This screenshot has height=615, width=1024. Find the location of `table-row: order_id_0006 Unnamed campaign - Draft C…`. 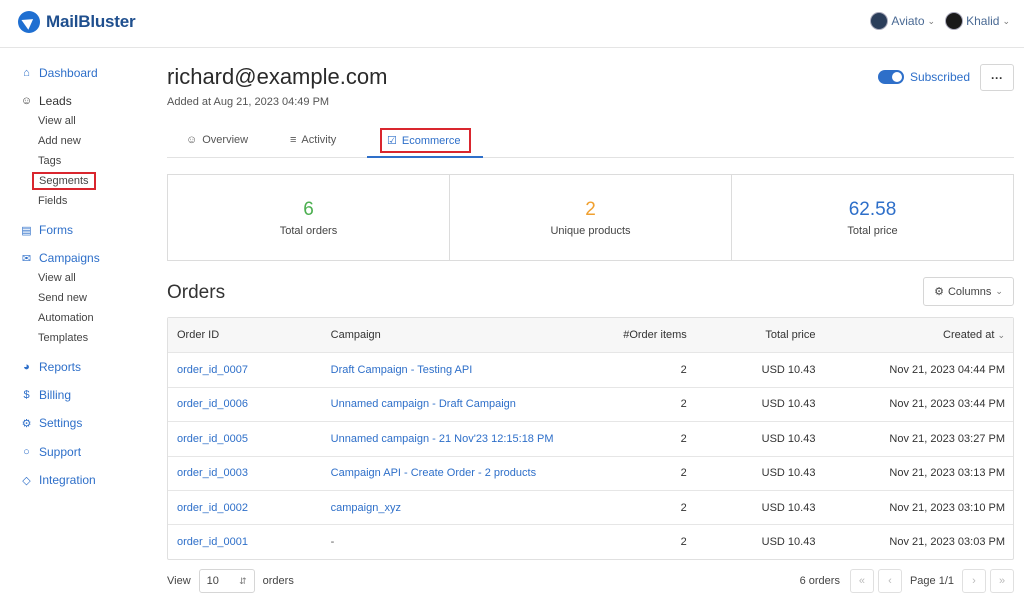

table-row: order_id_0006 Unnamed campaign - Draft C… is located at coordinates (590, 403).